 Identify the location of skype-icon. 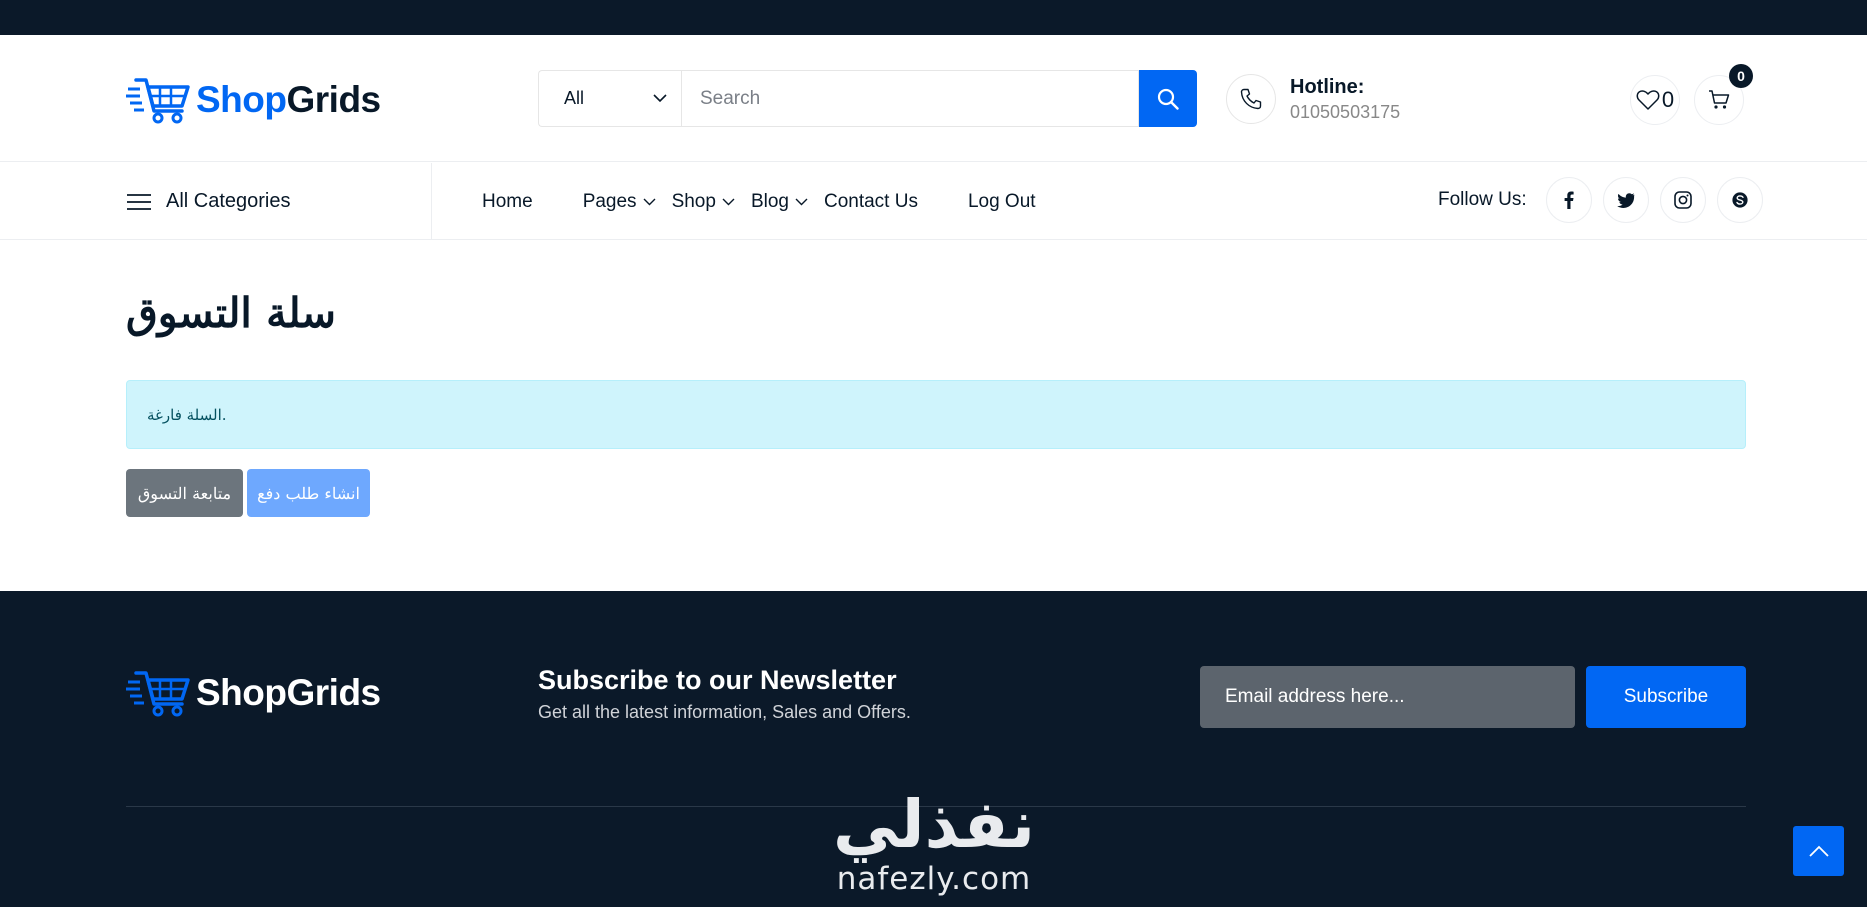
(1740, 200).